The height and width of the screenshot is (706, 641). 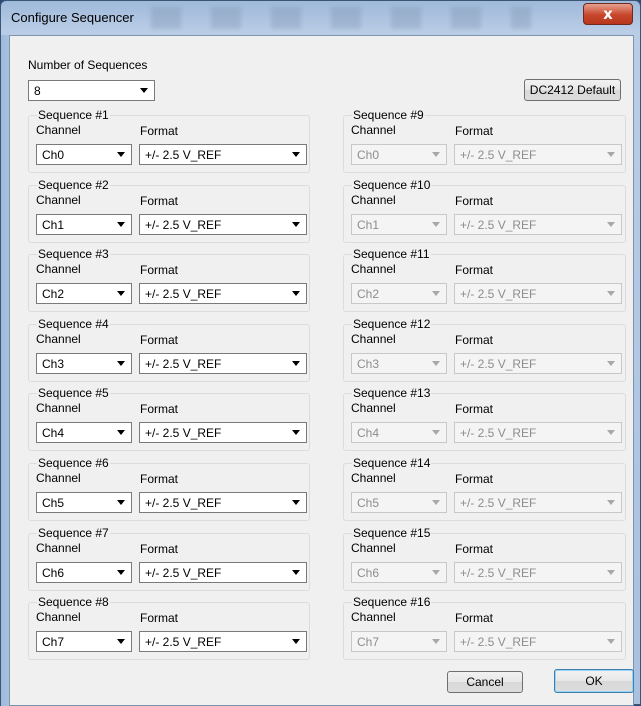 What do you see at coordinates (73, 393) in the screenshot?
I see `sequence-title: Sequence #5` at bounding box center [73, 393].